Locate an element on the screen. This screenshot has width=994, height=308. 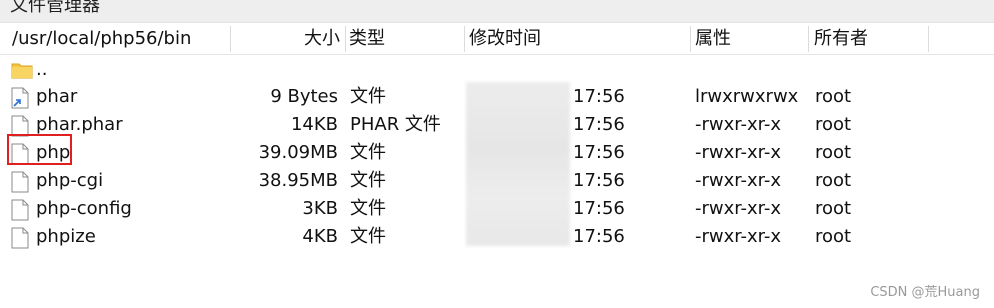
file-row-selected: php 39.09MB 文件 17:56 -rwxr-xr-x root is located at coordinates (497, 153).